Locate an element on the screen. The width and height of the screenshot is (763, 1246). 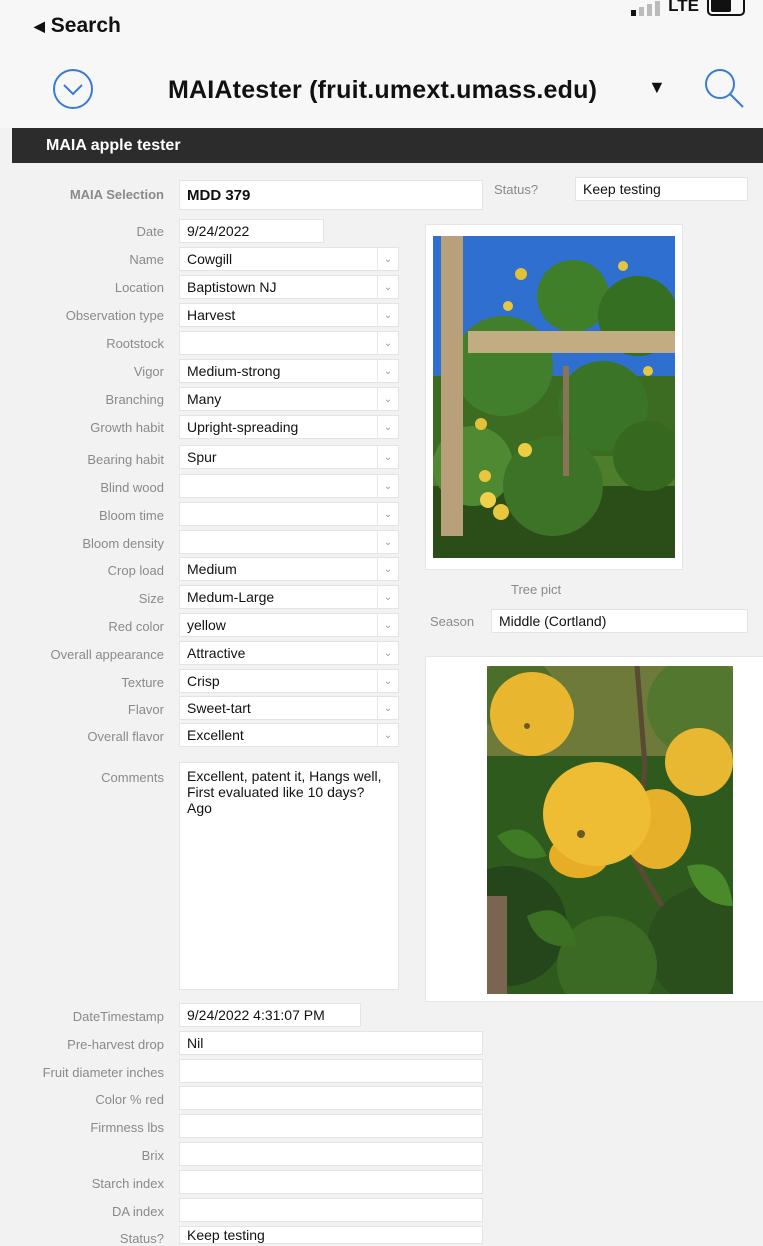
vigor-dropdown: Medium-strong ⌄ is located at coordinates (289, 371).